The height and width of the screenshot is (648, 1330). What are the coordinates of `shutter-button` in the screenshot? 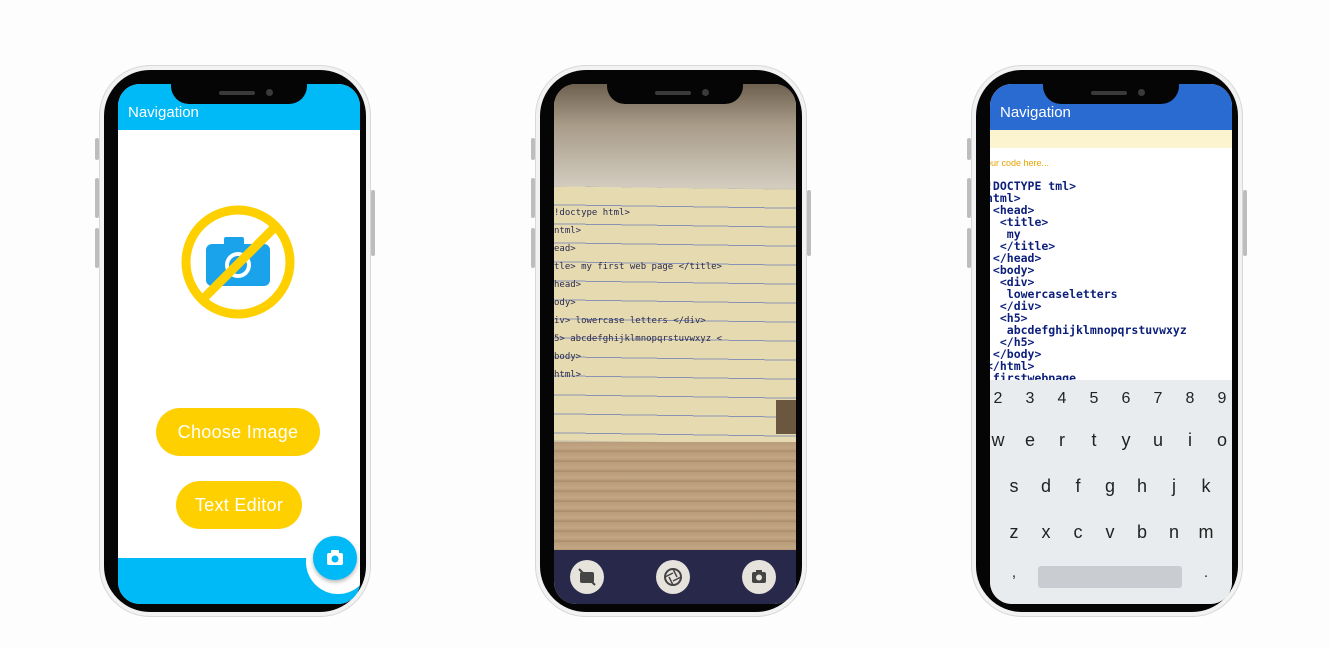 It's located at (673, 577).